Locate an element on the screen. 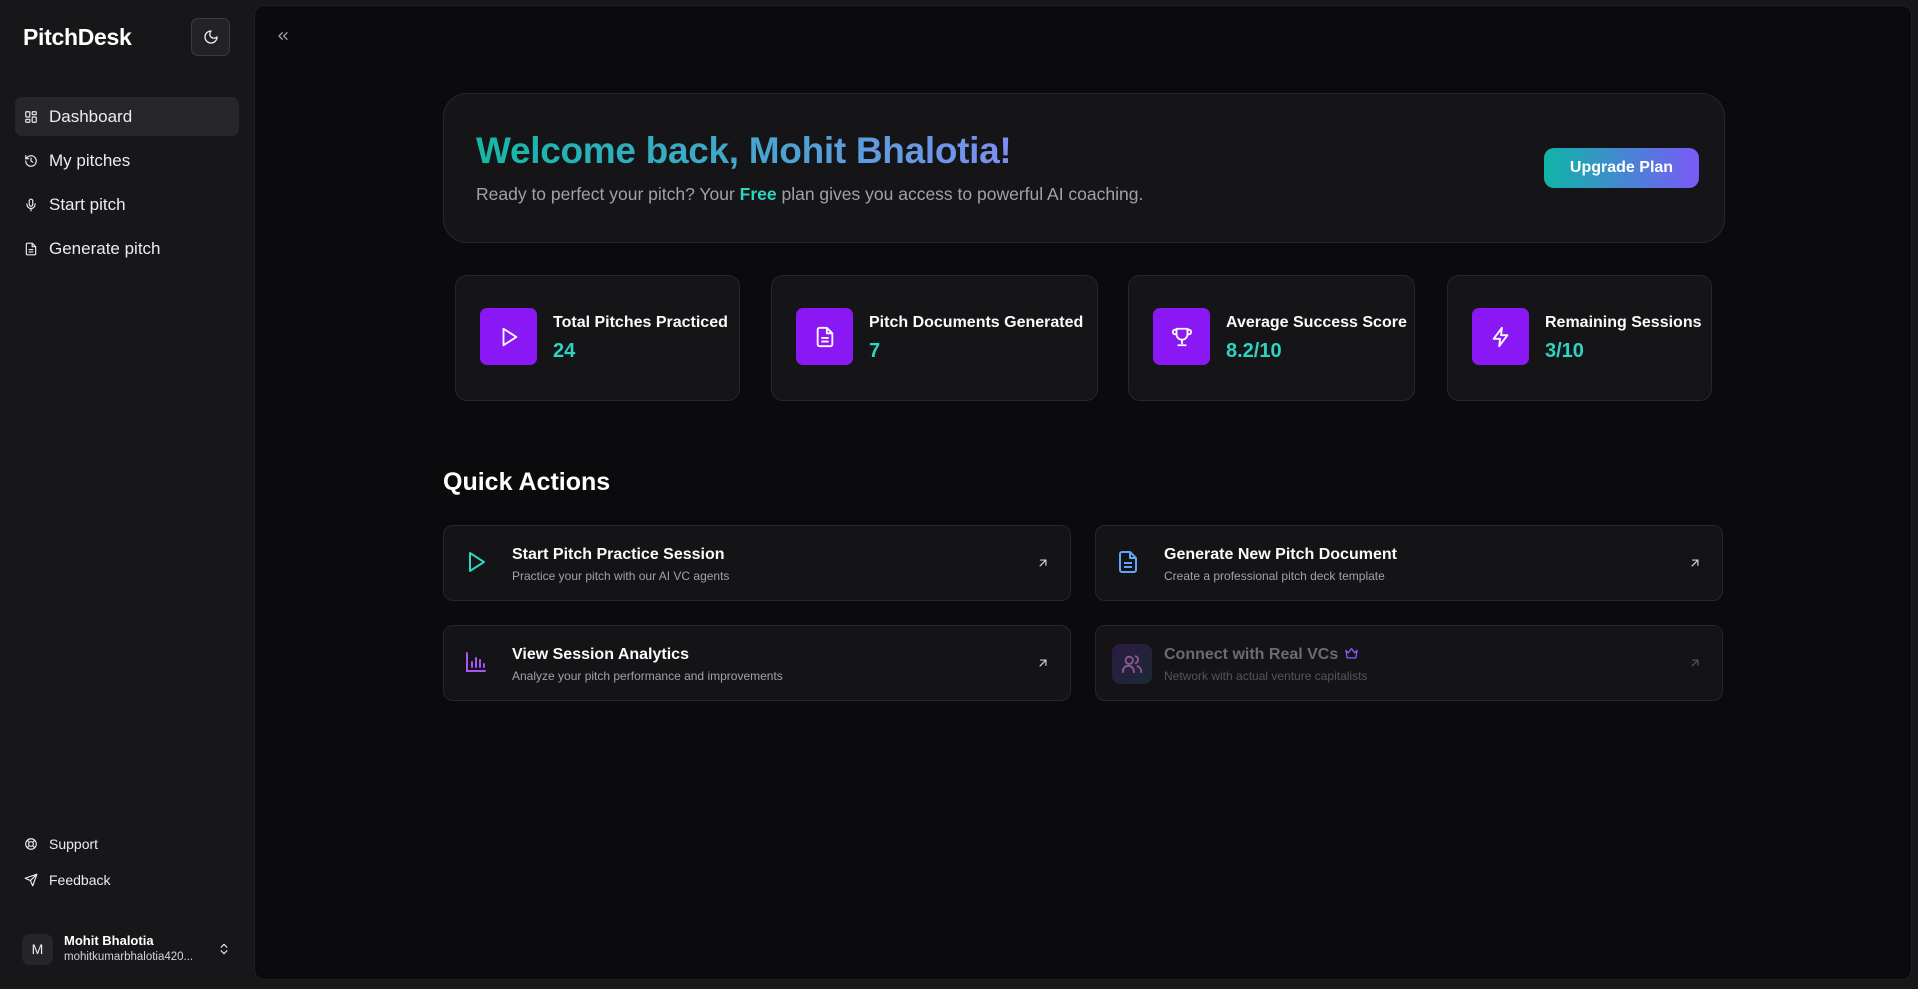 Image resolution: width=1918 pixels, height=989 pixels. sidebar-item-start-pitch: Start pitch is located at coordinates (127, 204).